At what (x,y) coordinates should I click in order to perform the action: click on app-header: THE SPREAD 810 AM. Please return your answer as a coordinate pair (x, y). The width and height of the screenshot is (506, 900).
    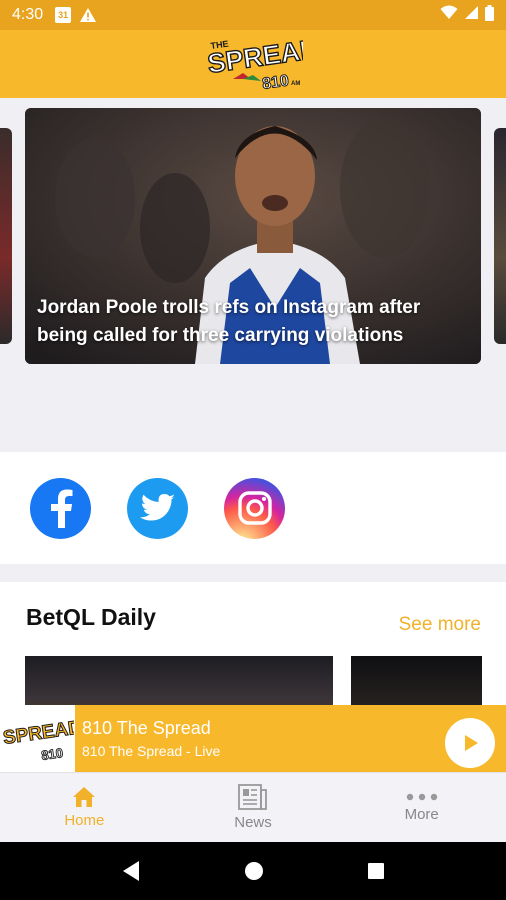
    Looking at the image, I should click on (253, 64).